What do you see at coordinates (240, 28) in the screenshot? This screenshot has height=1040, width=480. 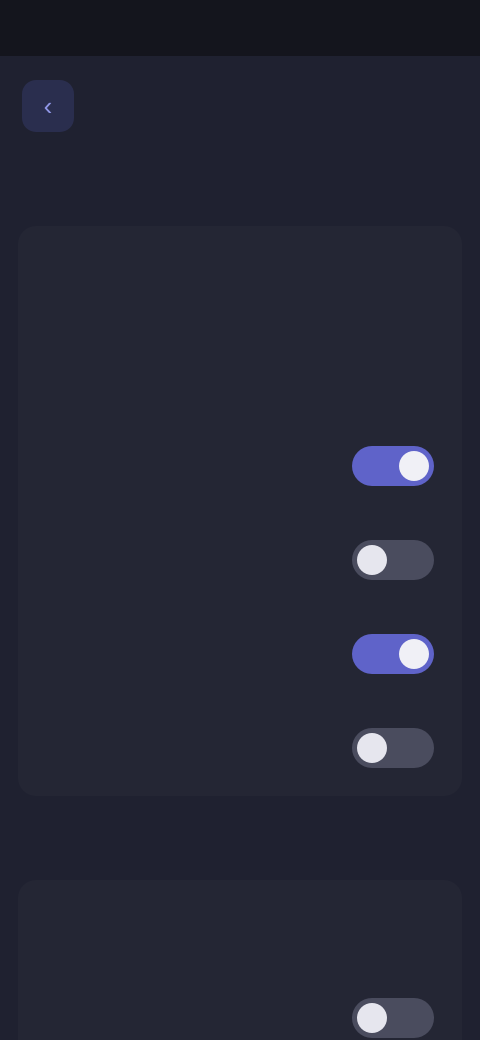 I see `status-bar` at bounding box center [240, 28].